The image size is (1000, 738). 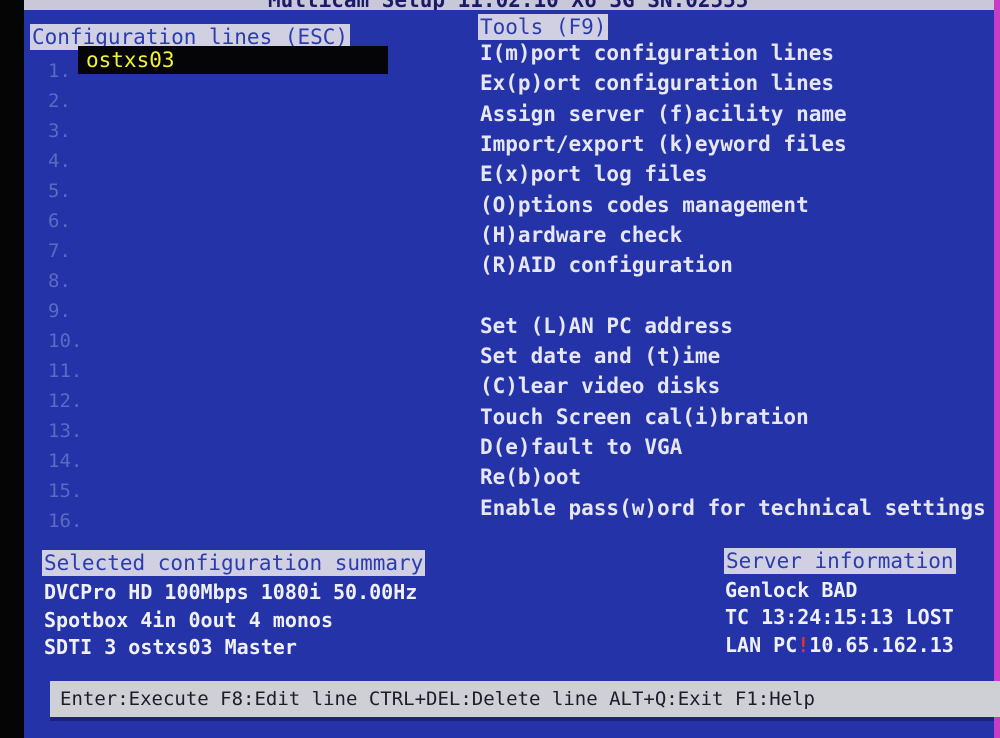 What do you see at coordinates (791, 590) in the screenshot?
I see `genlock-status: Genlock BAD` at bounding box center [791, 590].